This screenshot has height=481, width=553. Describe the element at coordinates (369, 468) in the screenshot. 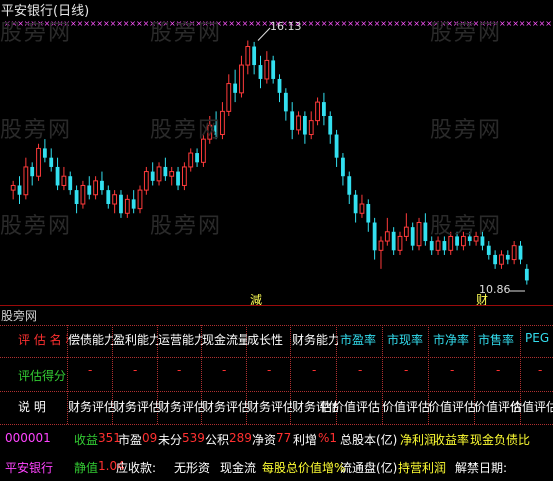

I see `info2-k6: 流通盘(亿)` at that location.